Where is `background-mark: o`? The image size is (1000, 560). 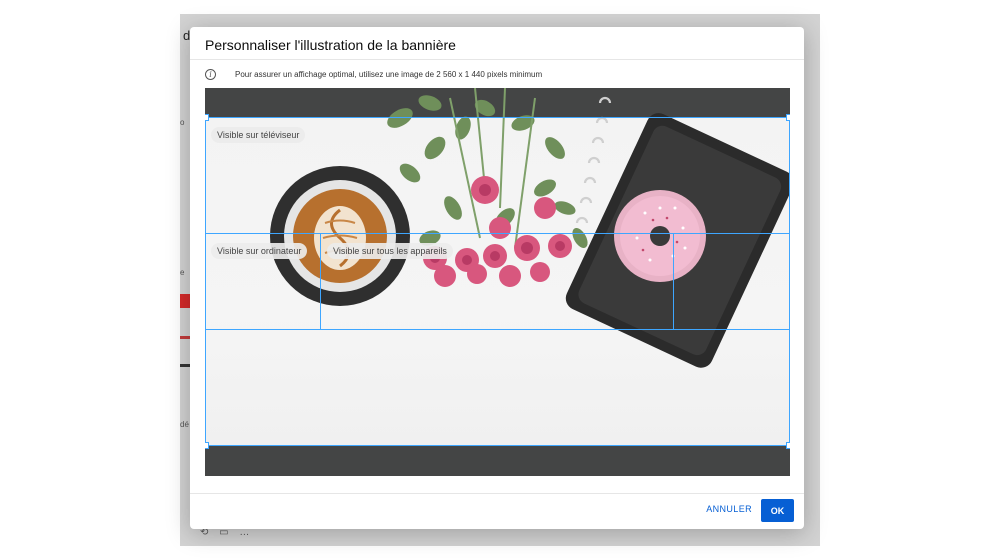 background-mark: o is located at coordinates (182, 122).